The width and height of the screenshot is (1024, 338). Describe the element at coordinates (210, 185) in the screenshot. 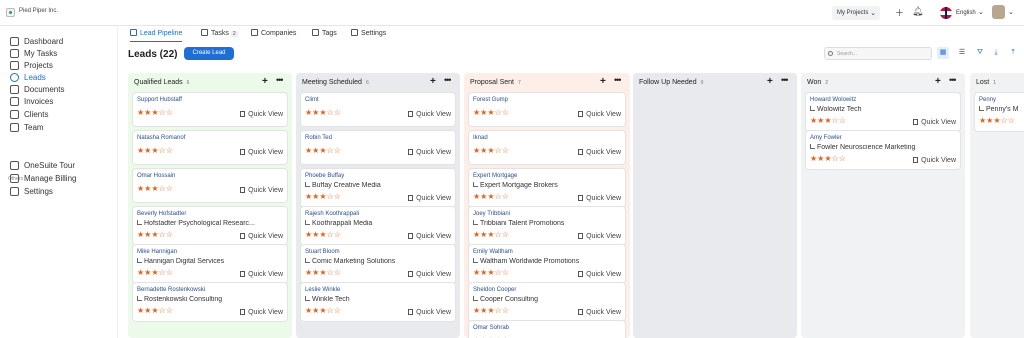

I see `lead-card: Omar Hossain ★★★☆☆ Quick View` at that location.